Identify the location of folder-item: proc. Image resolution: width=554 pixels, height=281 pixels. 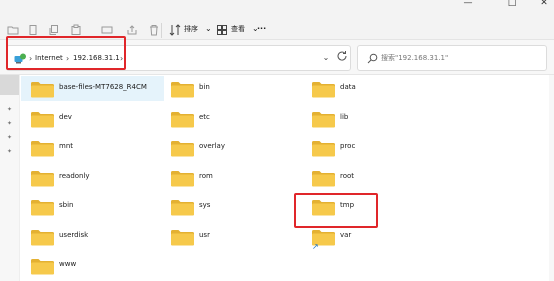
(367, 147).